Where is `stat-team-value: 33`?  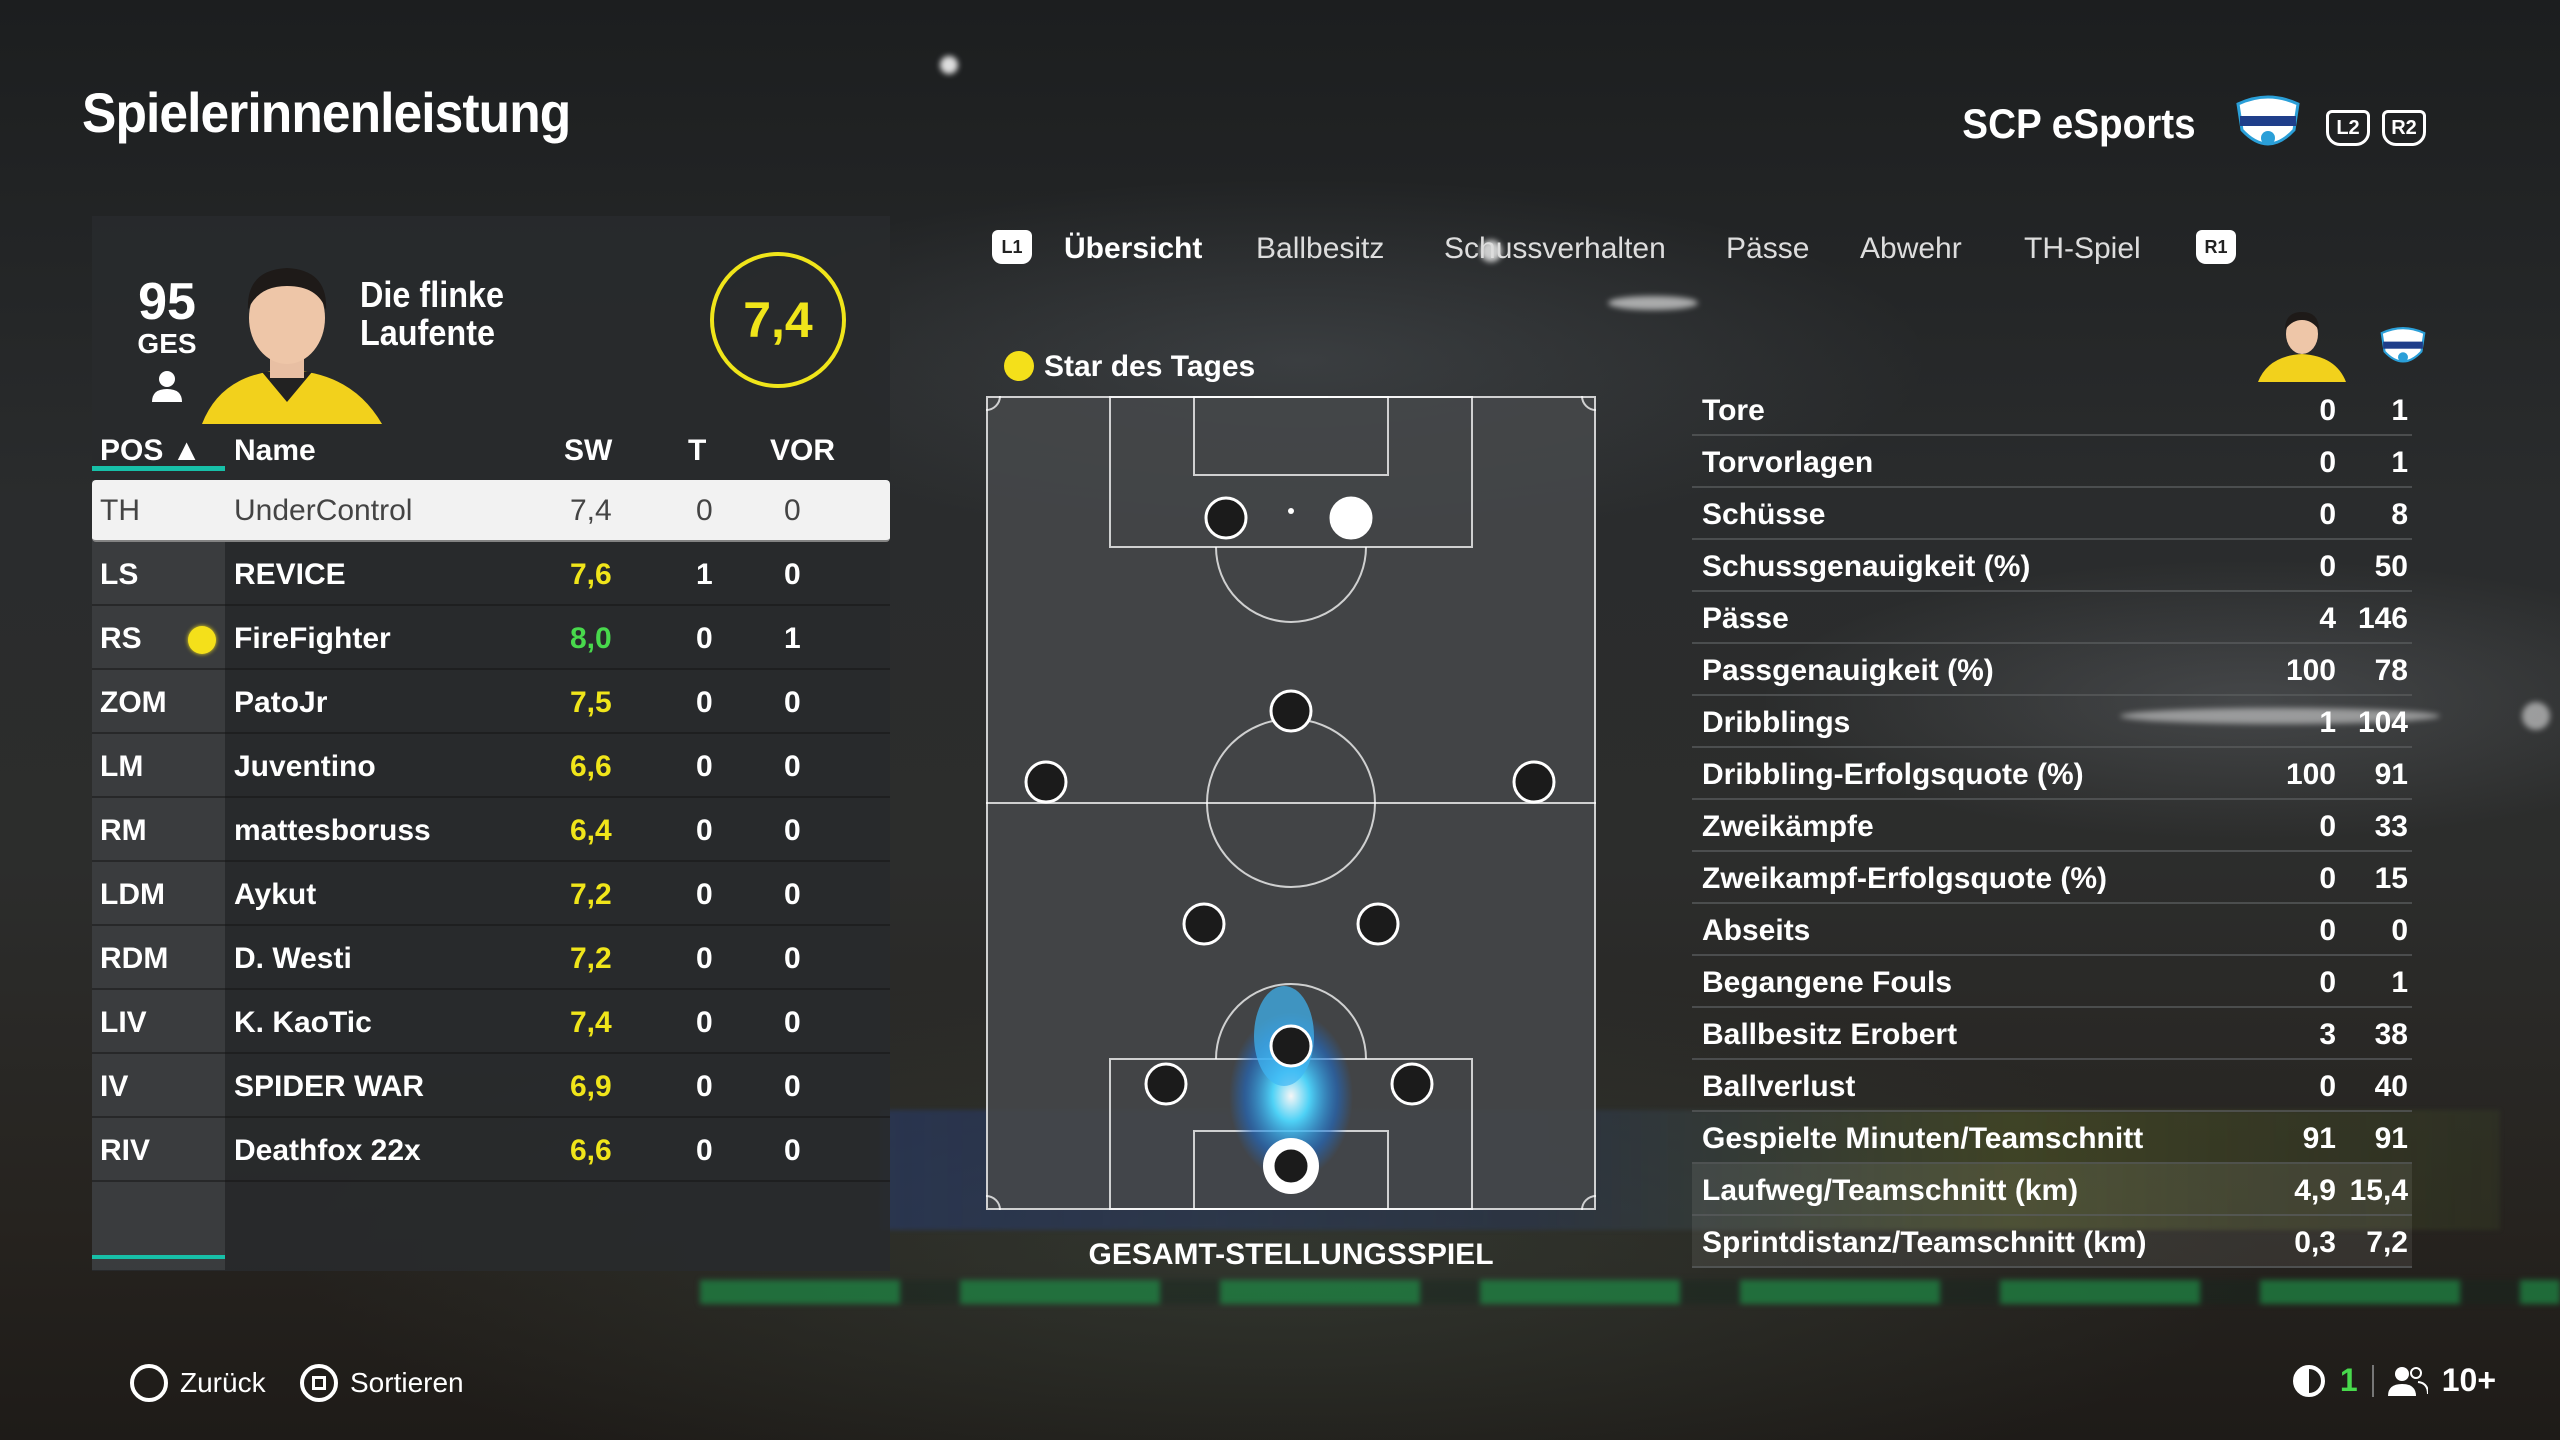 stat-team-value: 33 is located at coordinates (2391, 826).